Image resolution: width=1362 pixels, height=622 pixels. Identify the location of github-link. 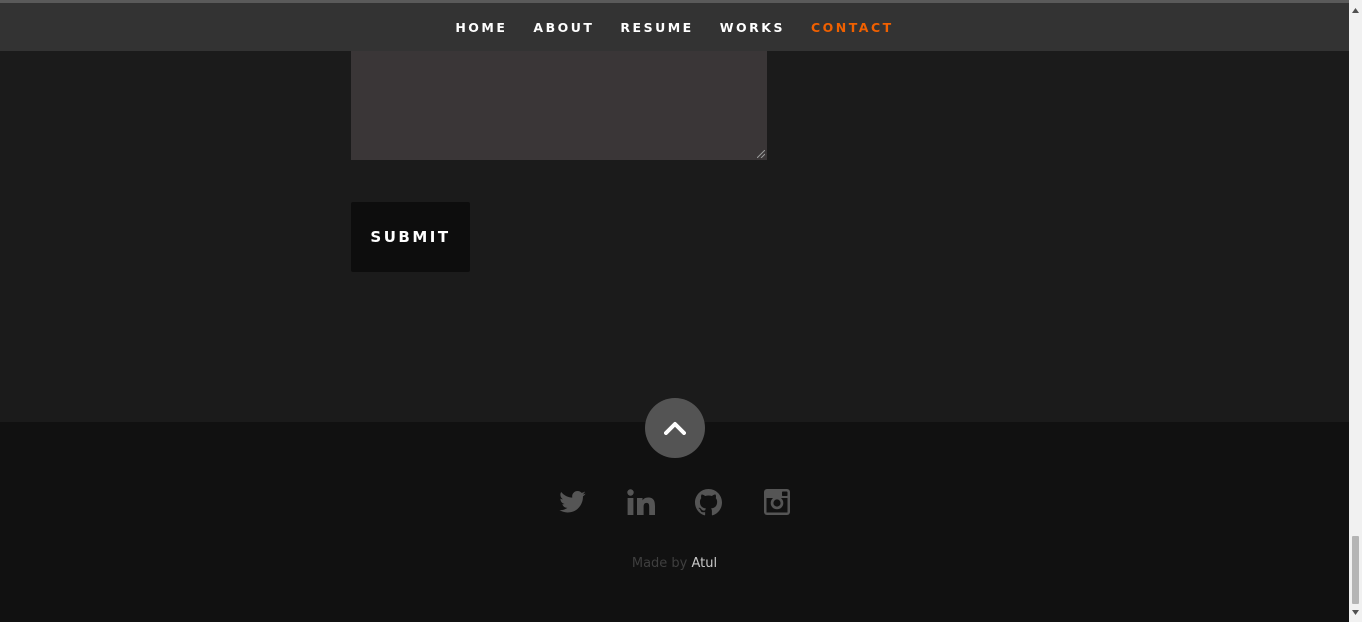
(709, 502).